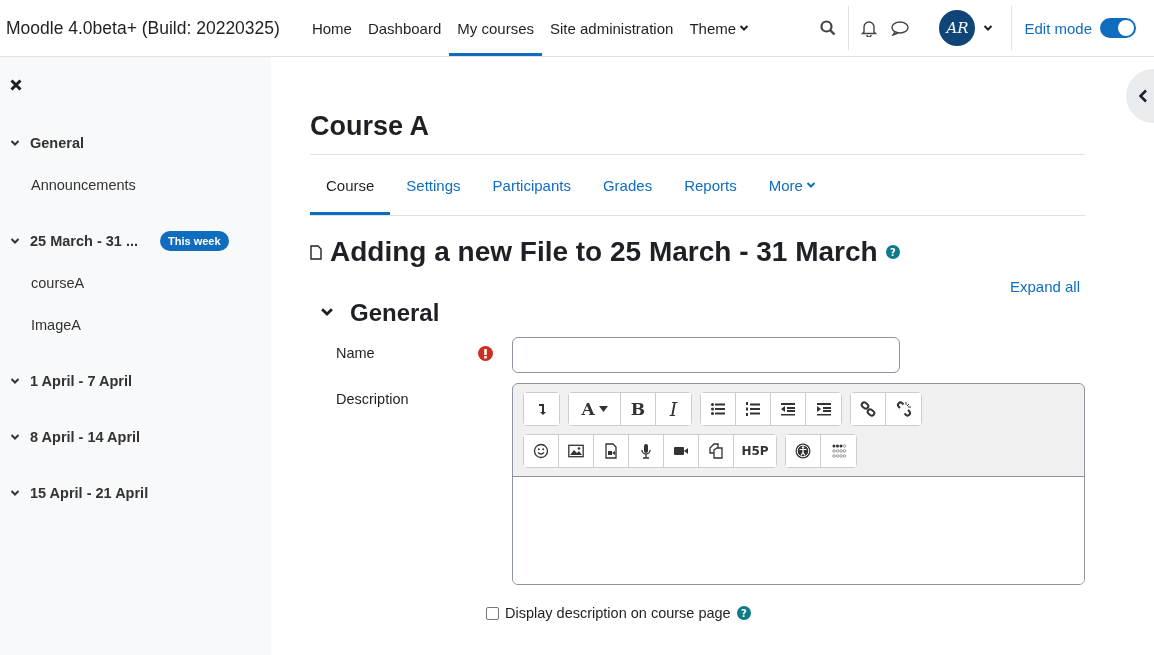 This screenshot has height=655, width=1154. I want to click on required-icon, so click(485, 353).